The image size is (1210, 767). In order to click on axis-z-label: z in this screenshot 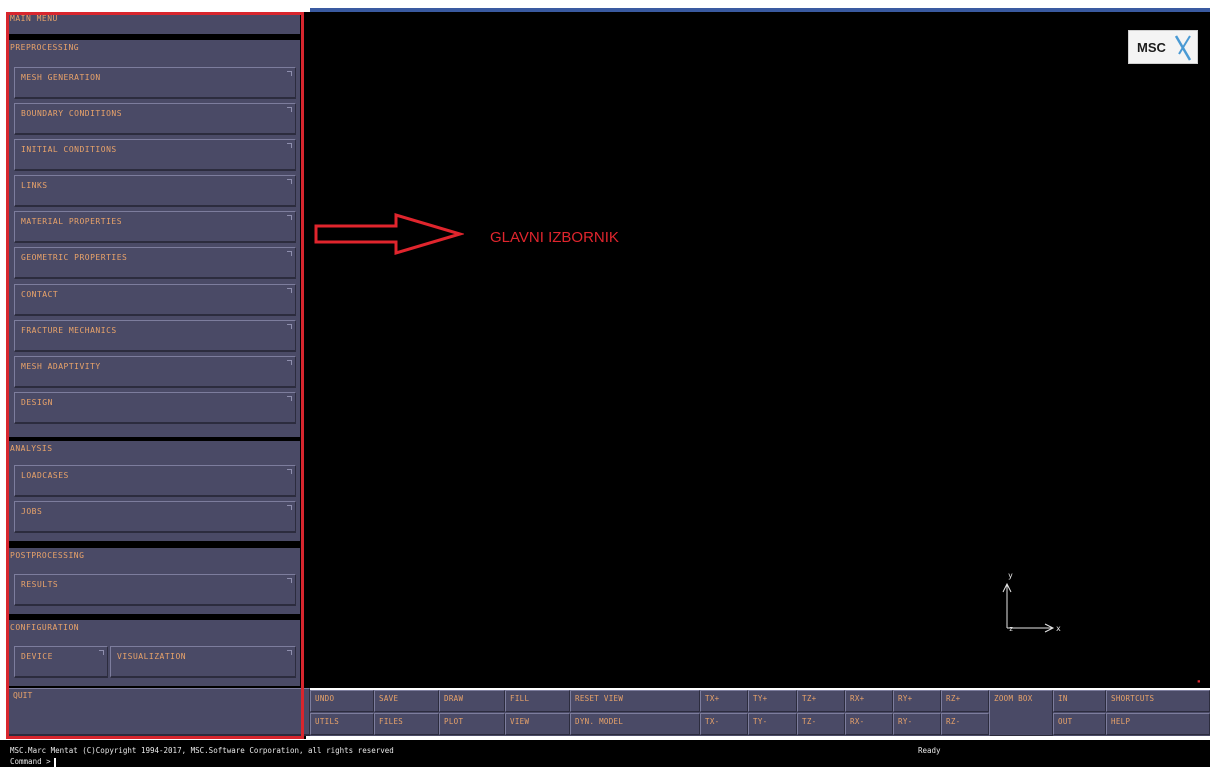, I will do `click(1011, 629)`.